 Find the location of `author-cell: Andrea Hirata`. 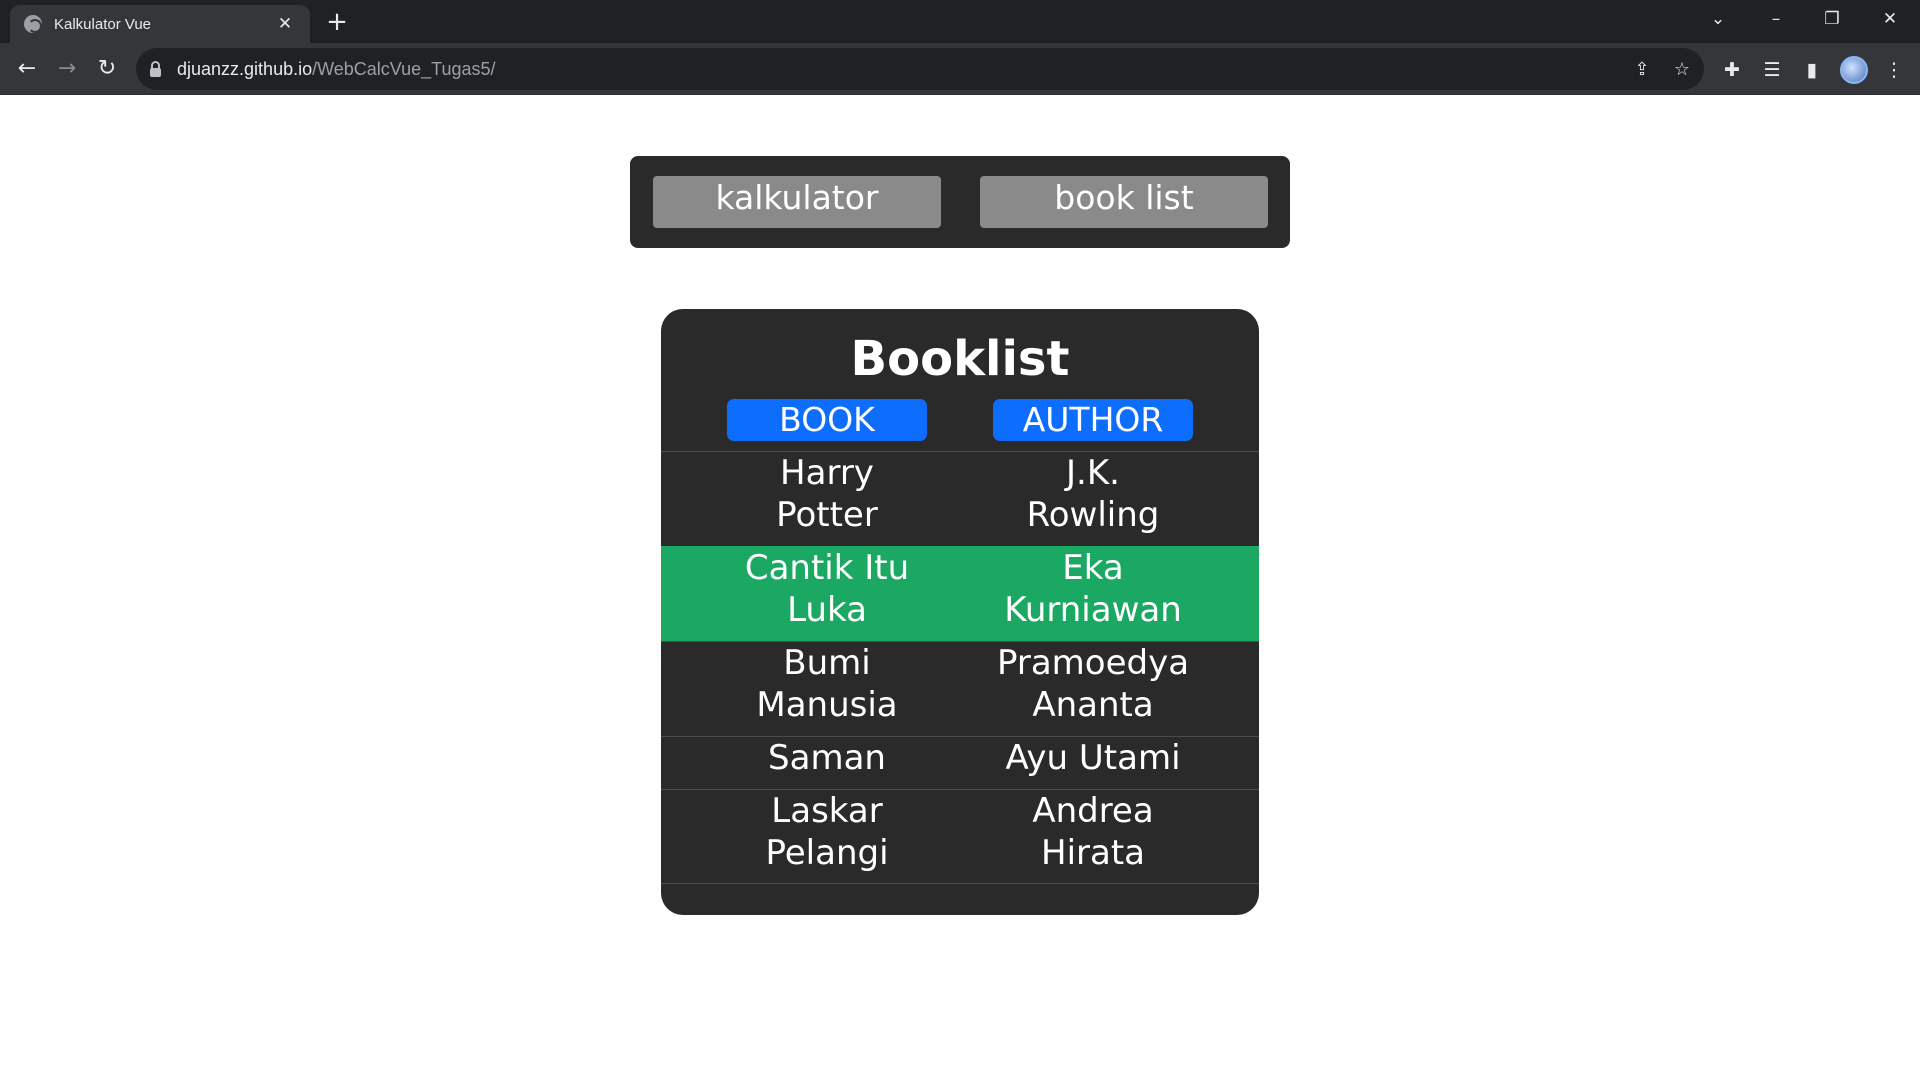

author-cell: Andrea Hirata is located at coordinates (1093, 832).